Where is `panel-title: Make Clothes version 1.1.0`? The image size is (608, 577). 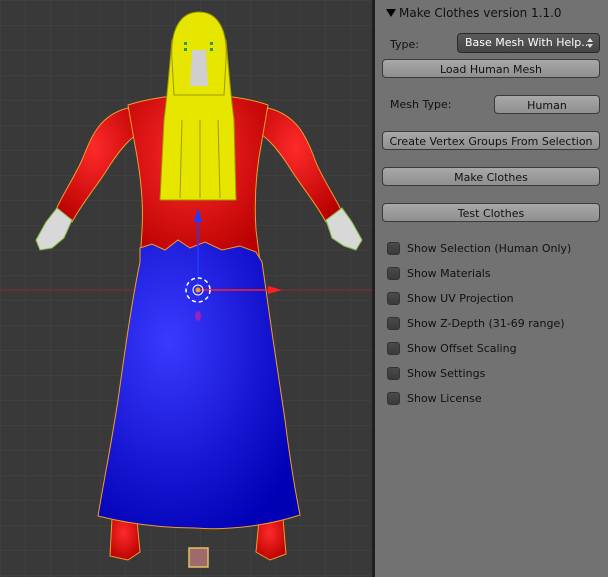 panel-title: Make Clothes version 1.1.0 is located at coordinates (480, 13).